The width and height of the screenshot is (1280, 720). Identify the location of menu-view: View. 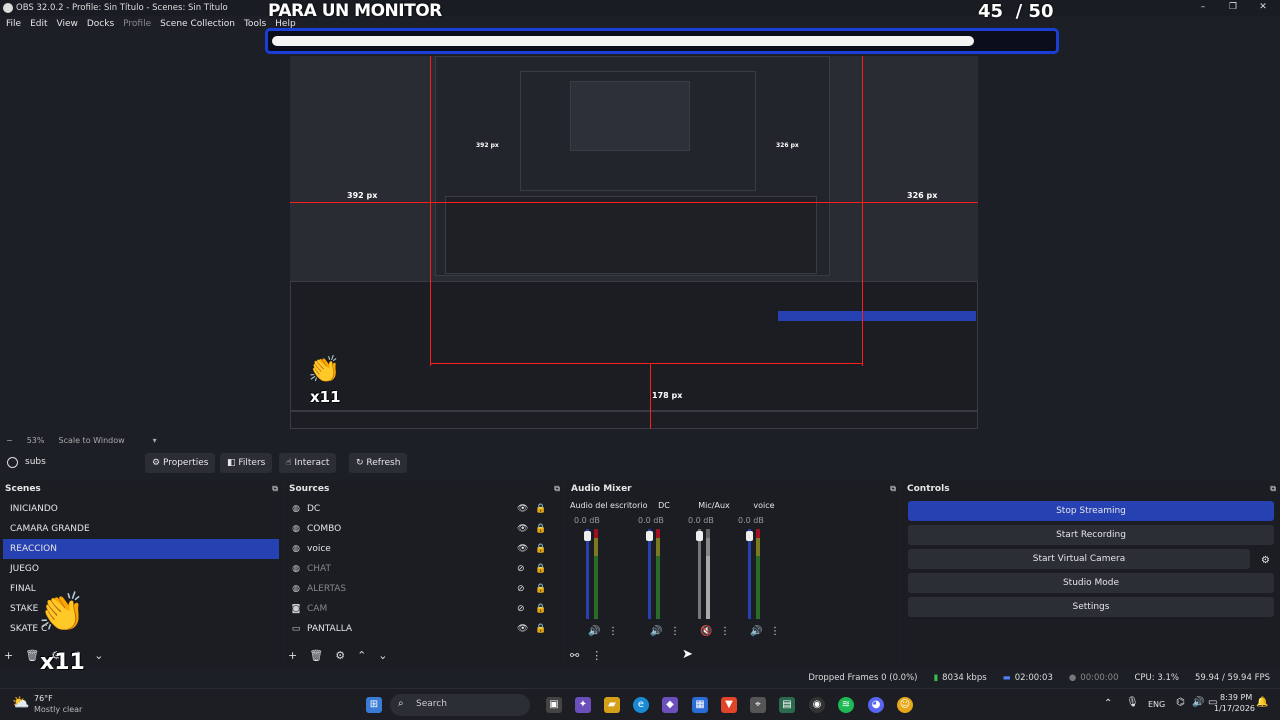
(67, 24).